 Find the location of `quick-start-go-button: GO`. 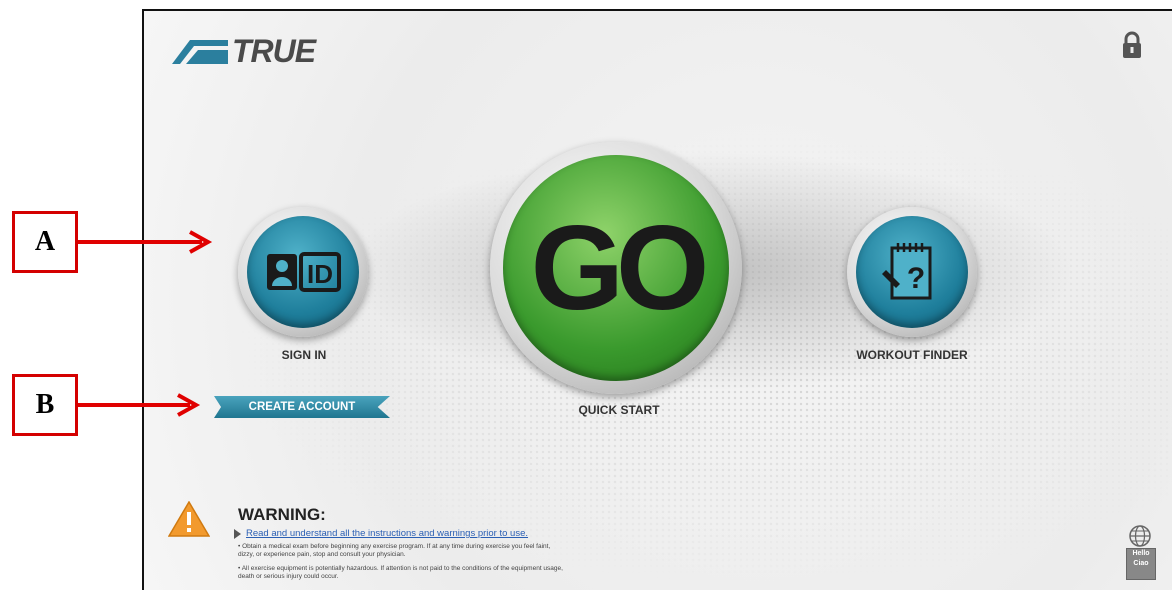

quick-start-go-button: GO is located at coordinates (616, 268).